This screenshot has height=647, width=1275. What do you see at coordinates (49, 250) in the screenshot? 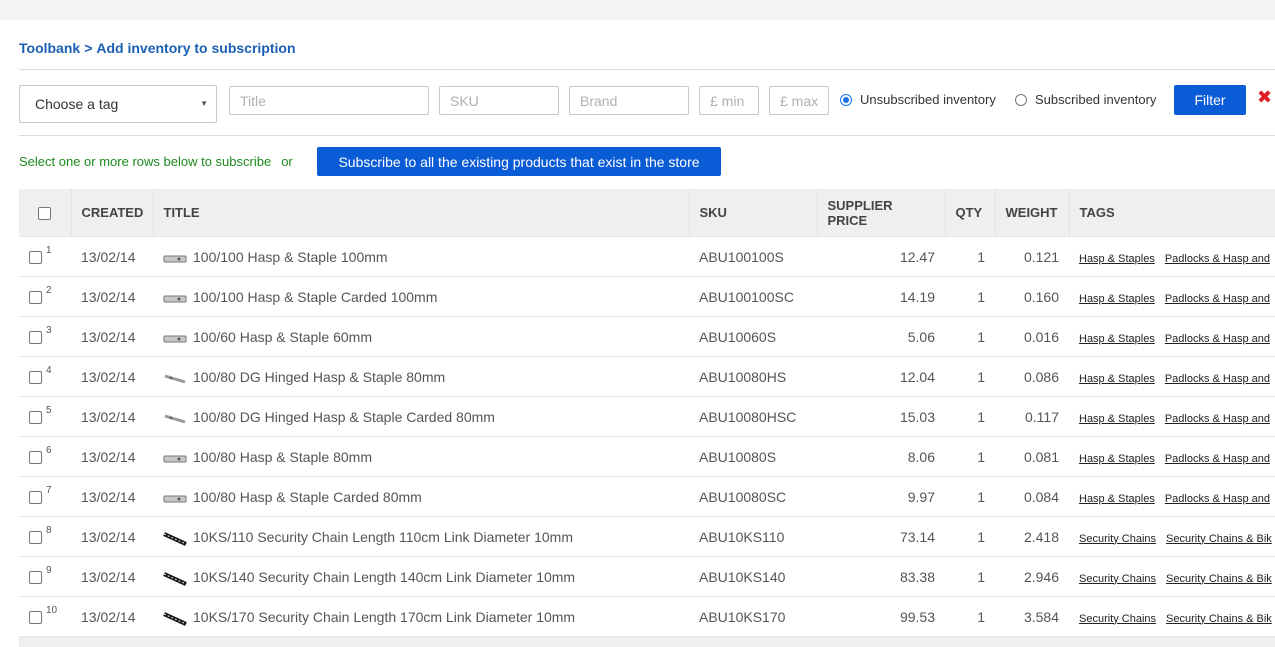
I see `row-index: 1` at bounding box center [49, 250].